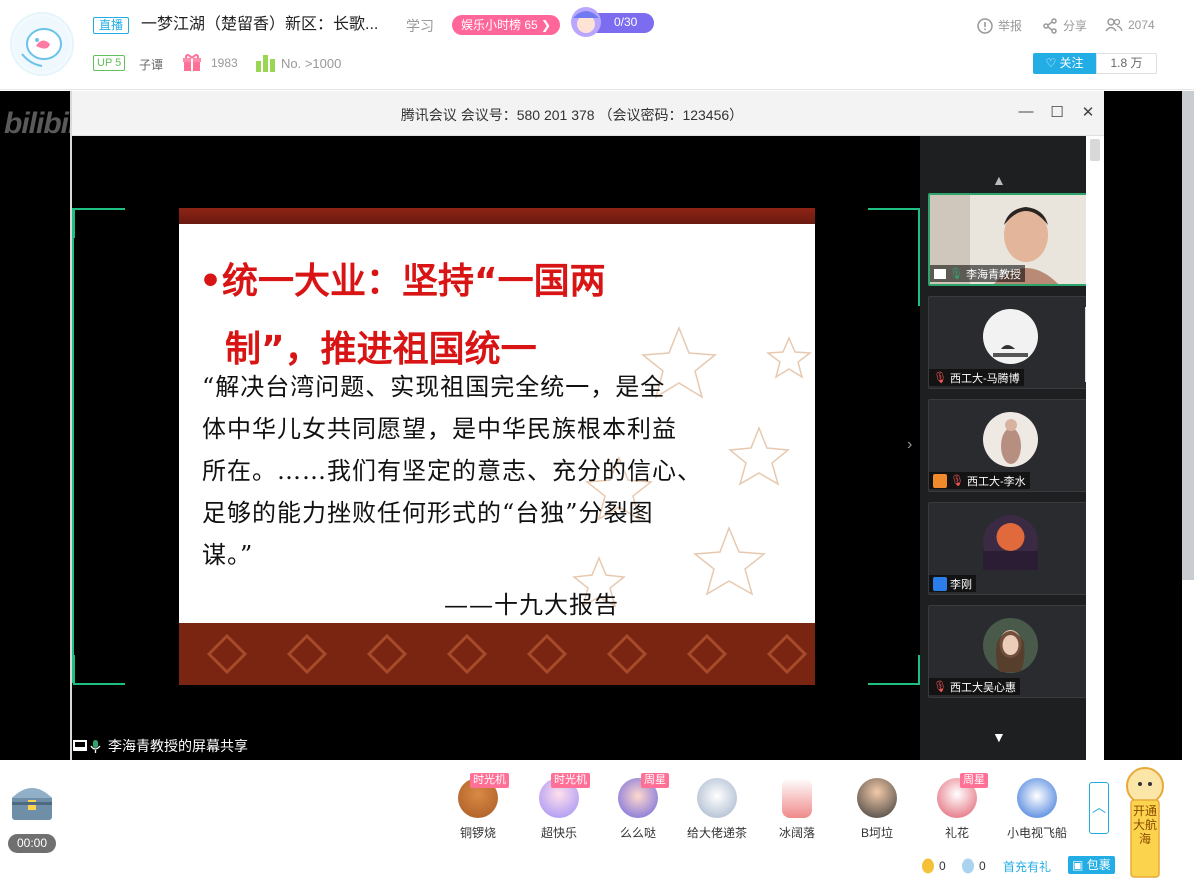 Image resolution: width=1194 pixels, height=884 pixels. What do you see at coordinates (1095, 150) in the screenshot?
I see `scrollbar-thumb` at bounding box center [1095, 150].